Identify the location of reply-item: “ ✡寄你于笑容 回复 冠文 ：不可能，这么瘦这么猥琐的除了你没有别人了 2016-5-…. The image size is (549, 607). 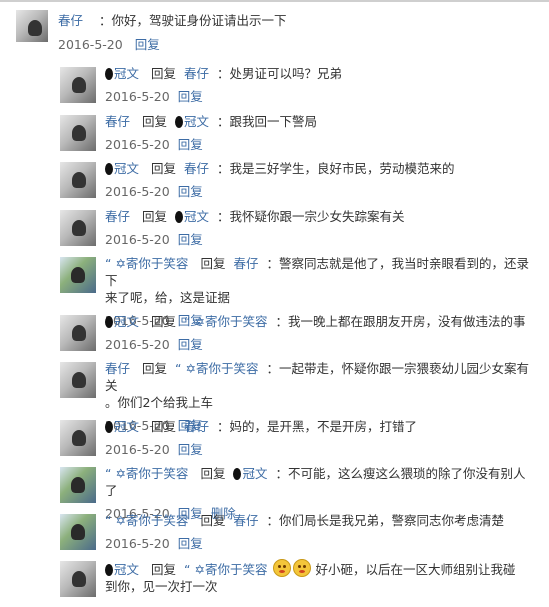
(295, 491).